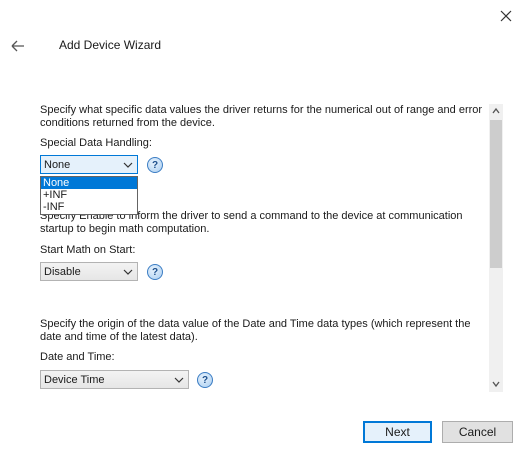 The width and height of the screenshot is (524, 453). What do you see at coordinates (74, 379) in the screenshot?
I see `datetime-value: Device Time` at bounding box center [74, 379].